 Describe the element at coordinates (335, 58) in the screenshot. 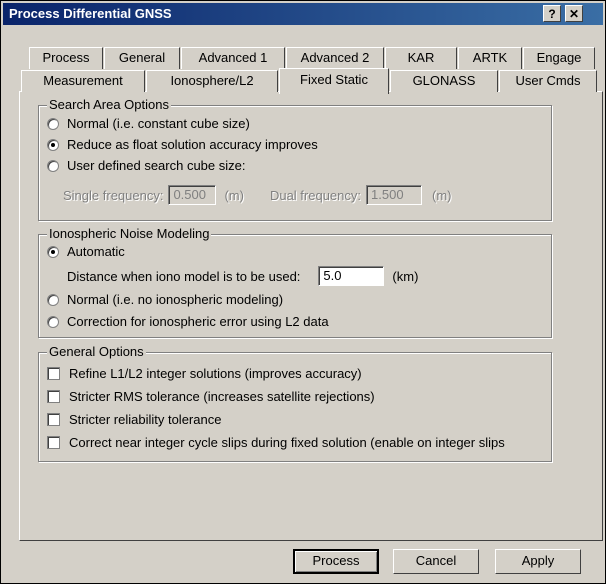

I see `tab-advanced-2: Advanced 2` at that location.